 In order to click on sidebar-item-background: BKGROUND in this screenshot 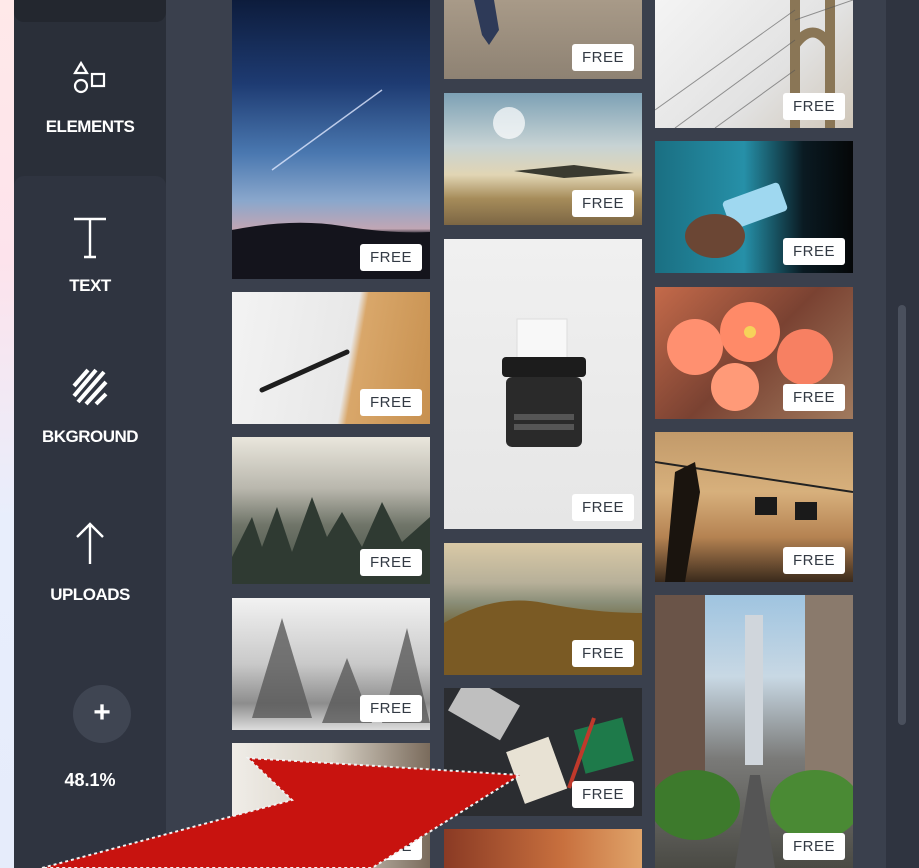, I will do `click(90, 407)`.